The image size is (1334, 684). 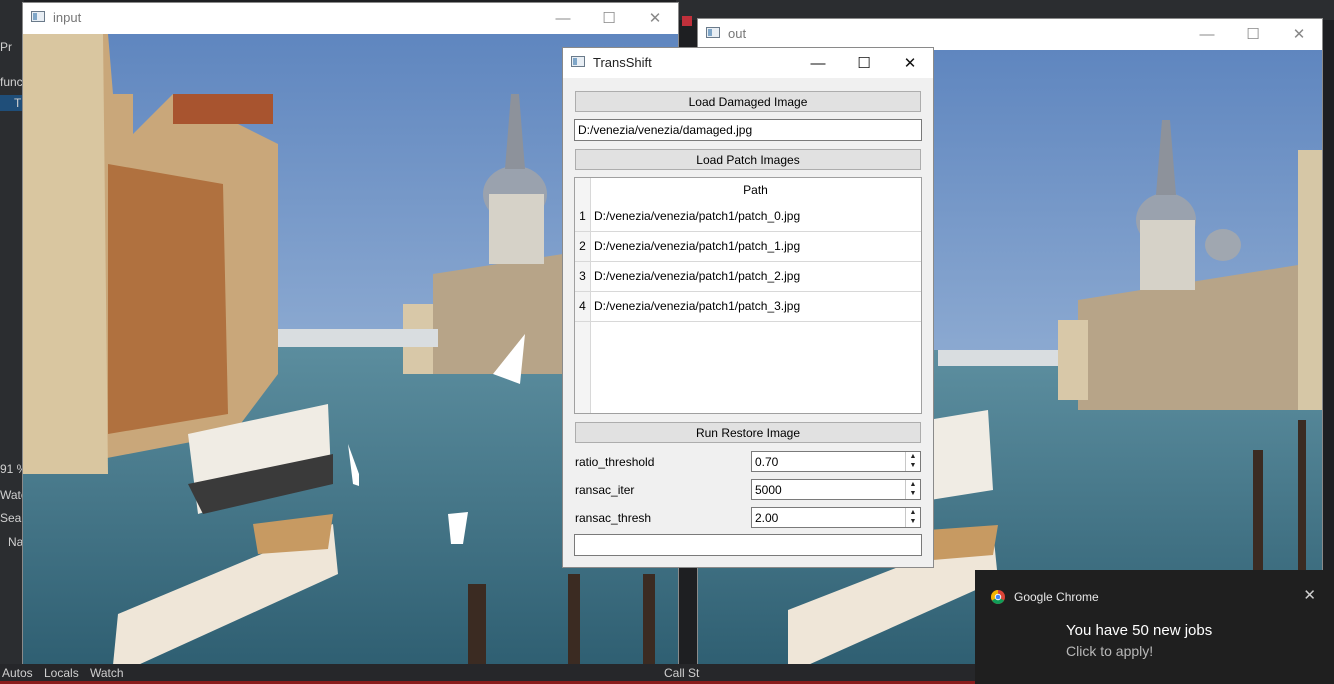 What do you see at coordinates (350, 18) in the screenshot?
I see `input-titlebar: input — ☐ ✕` at bounding box center [350, 18].